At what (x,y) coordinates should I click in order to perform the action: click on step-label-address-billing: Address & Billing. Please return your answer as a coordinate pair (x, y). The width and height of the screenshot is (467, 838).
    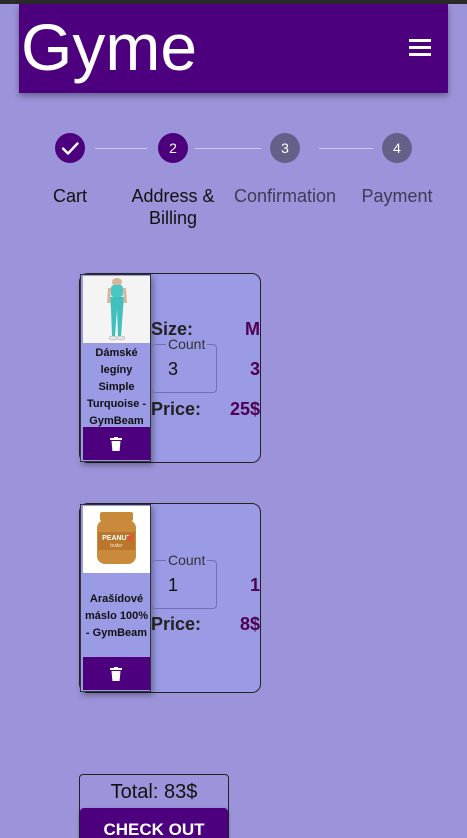
    Looking at the image, I should click on (173, 207).